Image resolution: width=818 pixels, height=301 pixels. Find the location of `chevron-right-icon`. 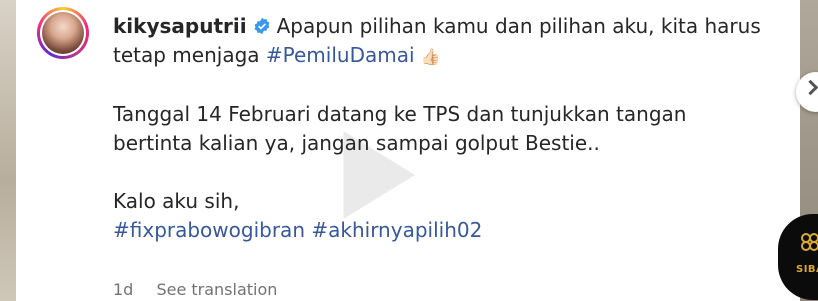

chevron-right-icon is located at coordinates (810, 87).